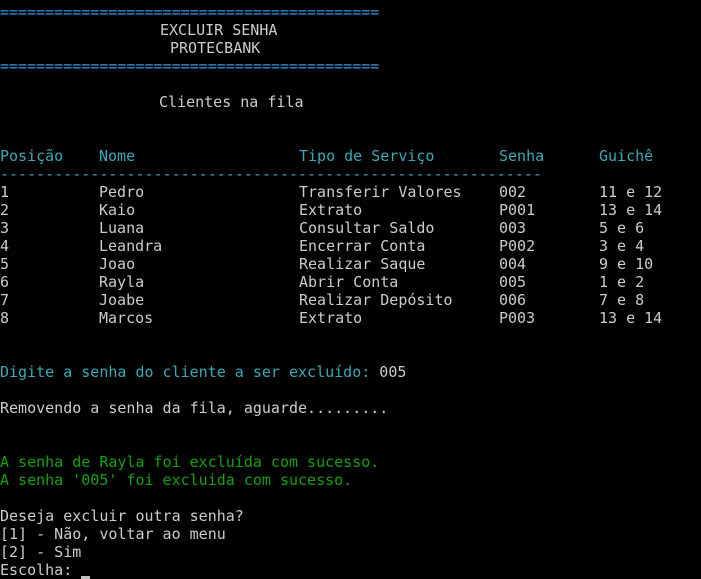  I want to click on table-row: 5 Joao Realizar Saque 004 9 e 10, so click(350, 264).